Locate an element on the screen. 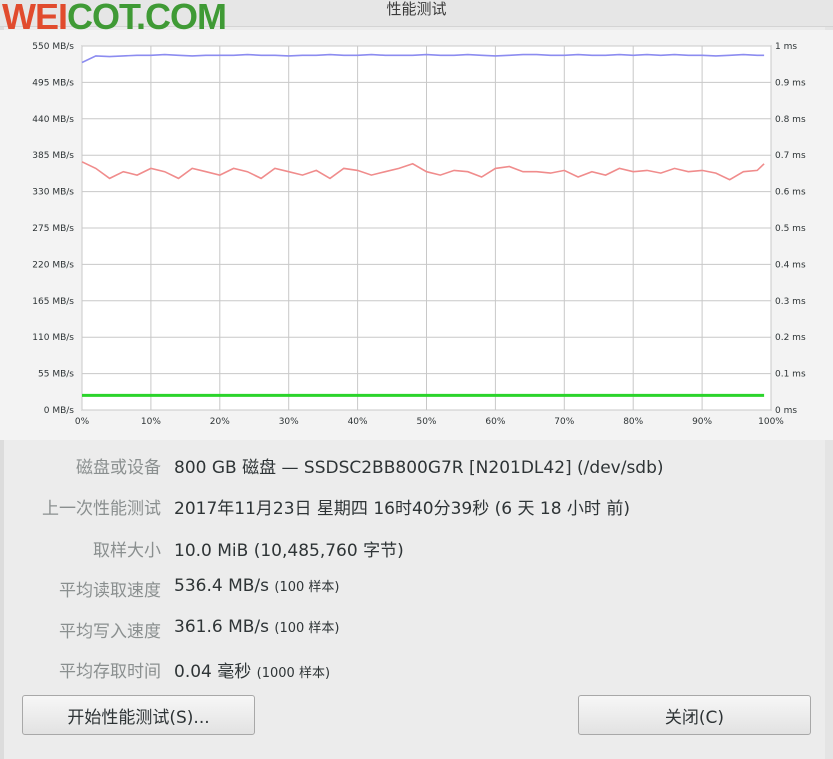 The image size is (833, 759). y-right-tick-label: 0.7 ms is located at coordinates (790, 156).